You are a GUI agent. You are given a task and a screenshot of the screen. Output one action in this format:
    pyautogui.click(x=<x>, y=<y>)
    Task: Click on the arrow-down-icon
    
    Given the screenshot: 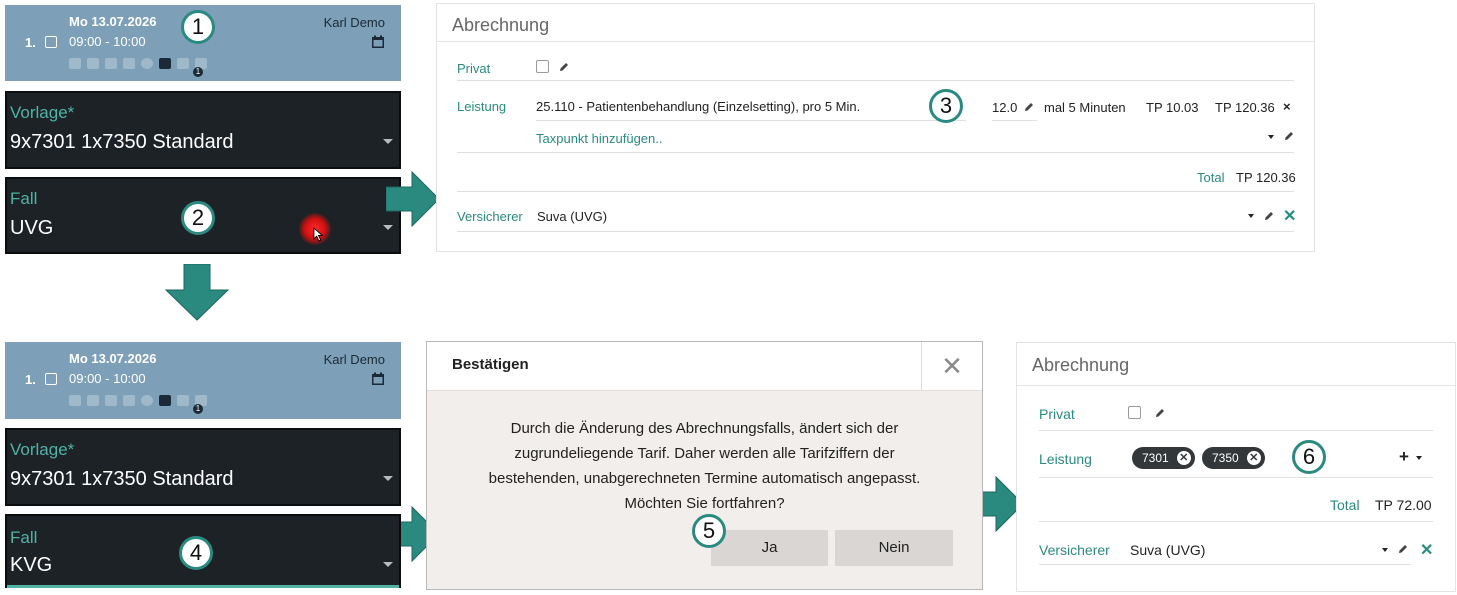 What is the action you would take?
    pyautogui.click(x=197, y=292)
    